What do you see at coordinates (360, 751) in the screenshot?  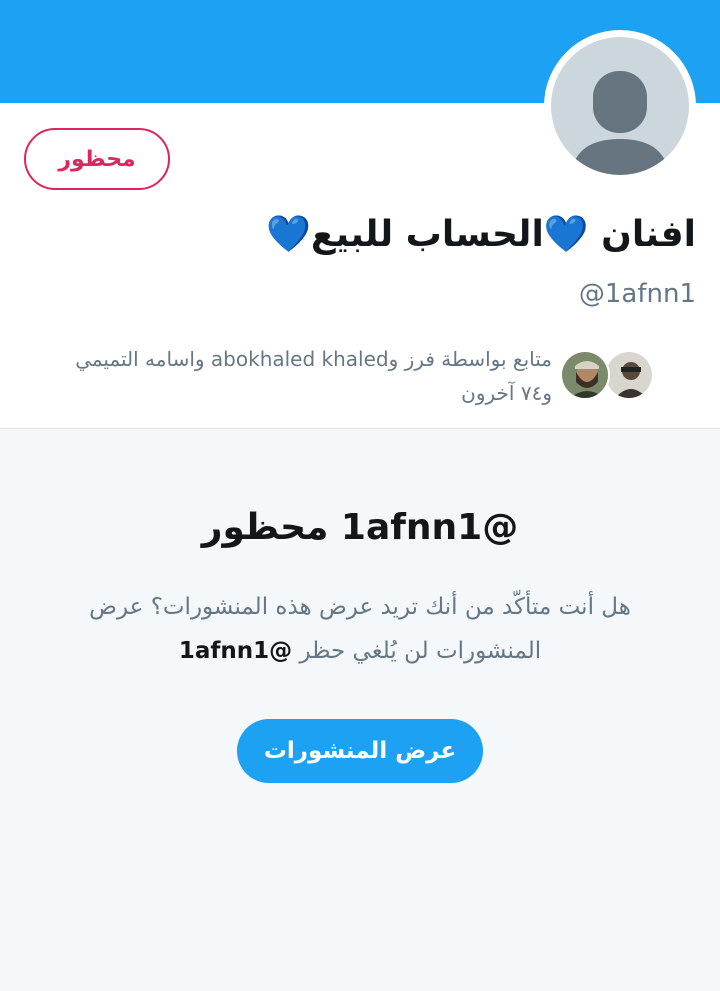 I see `view-posts-button: عرض المنشورات` at bounding box center [360, 751].